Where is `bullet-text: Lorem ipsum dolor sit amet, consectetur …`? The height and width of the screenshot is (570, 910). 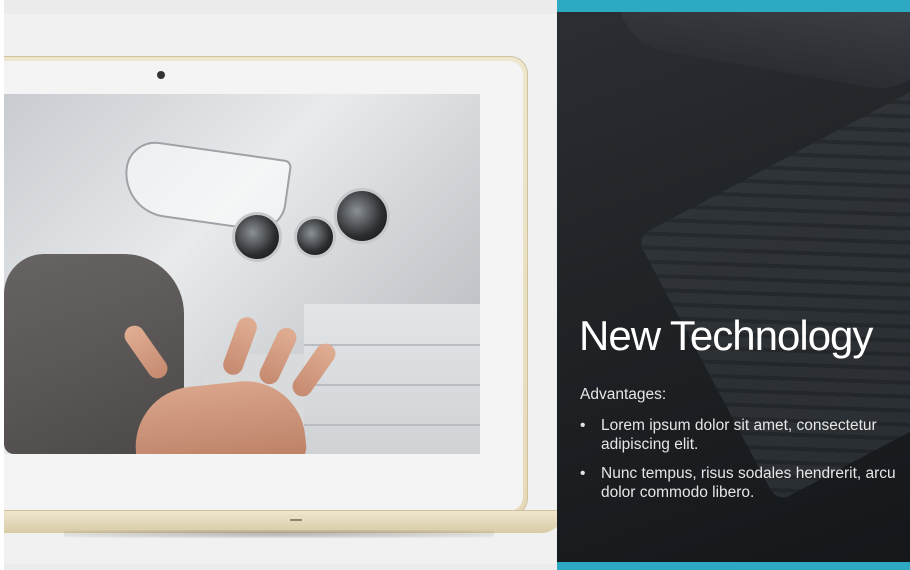
bullet-text: Lorem ipsum dolor sit amet, consectetur … is located at coordinates (739, 435).